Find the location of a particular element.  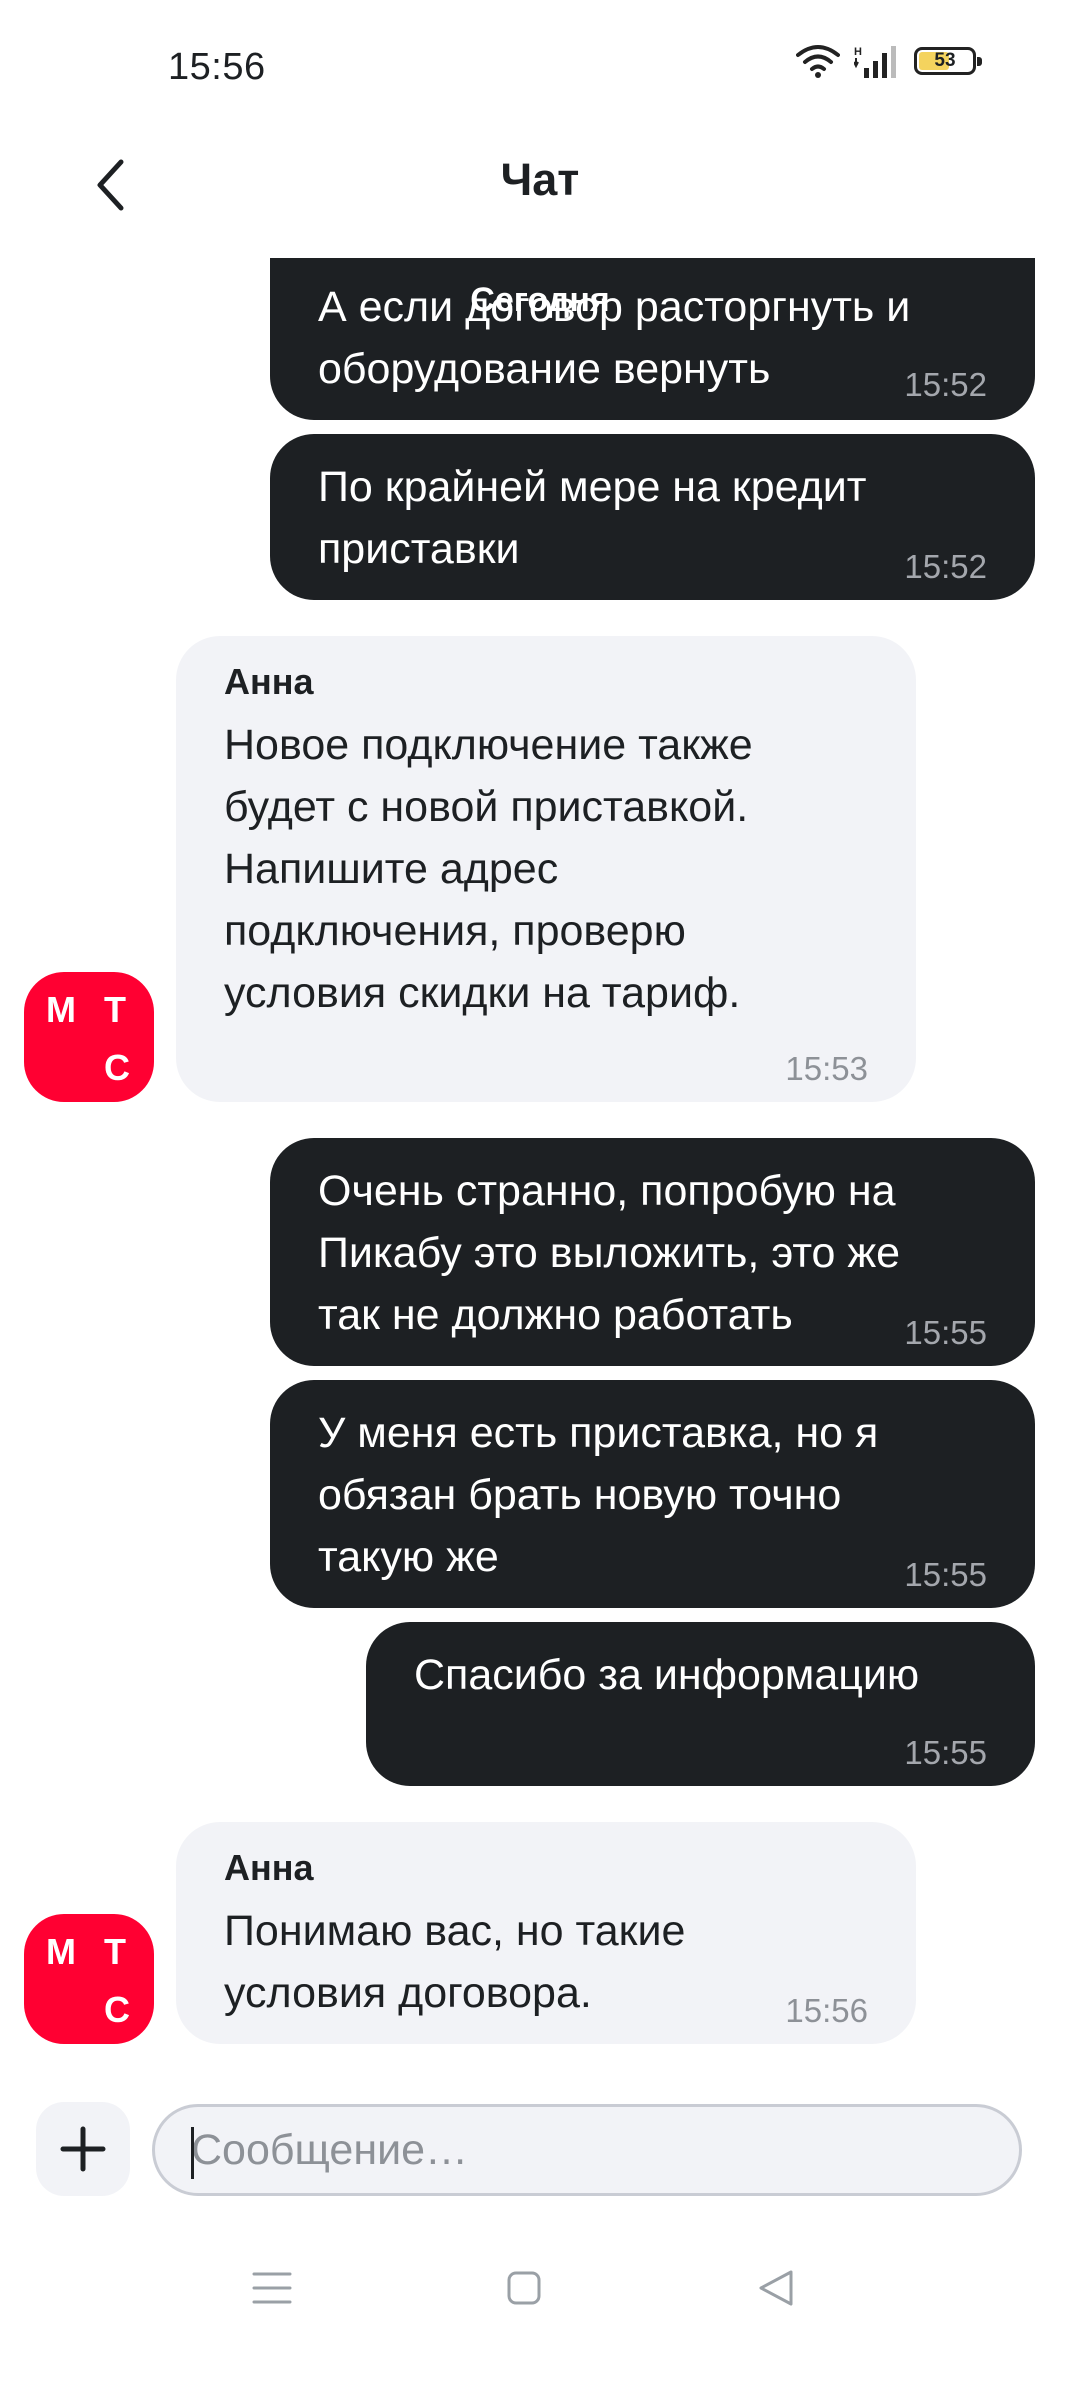

signal-icon: H is located at coordinates (875, 62).